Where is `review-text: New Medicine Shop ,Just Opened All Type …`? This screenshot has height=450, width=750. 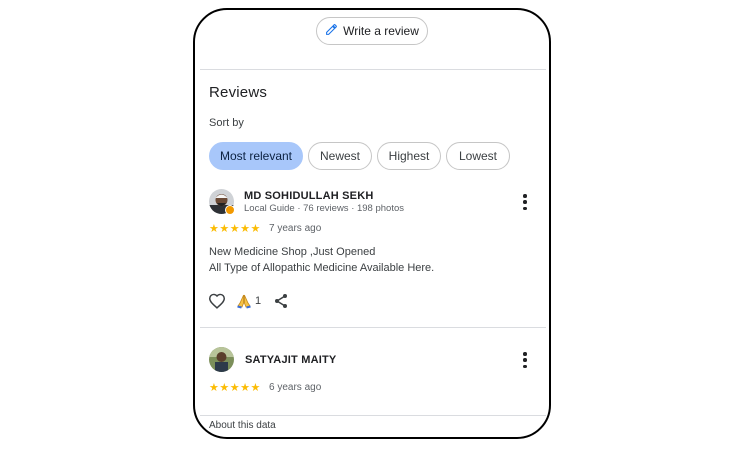 review-text: New Medicine Shop ,Just Opened All Type … is located at coordinates (321, 260).